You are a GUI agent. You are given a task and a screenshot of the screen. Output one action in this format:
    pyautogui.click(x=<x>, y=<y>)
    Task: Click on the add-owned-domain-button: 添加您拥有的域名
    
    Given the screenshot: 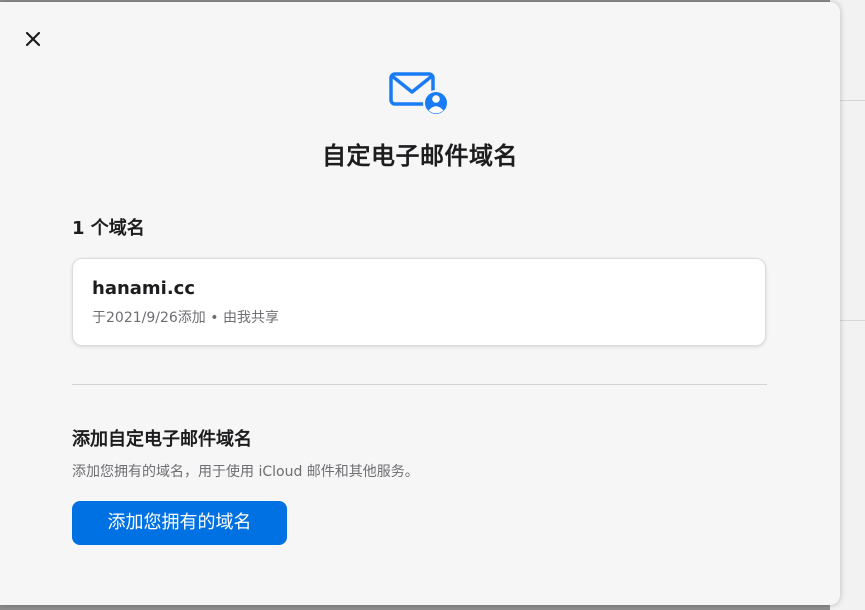 What is the action you would take?
    pyautogui.click(x=179, y=523)
    